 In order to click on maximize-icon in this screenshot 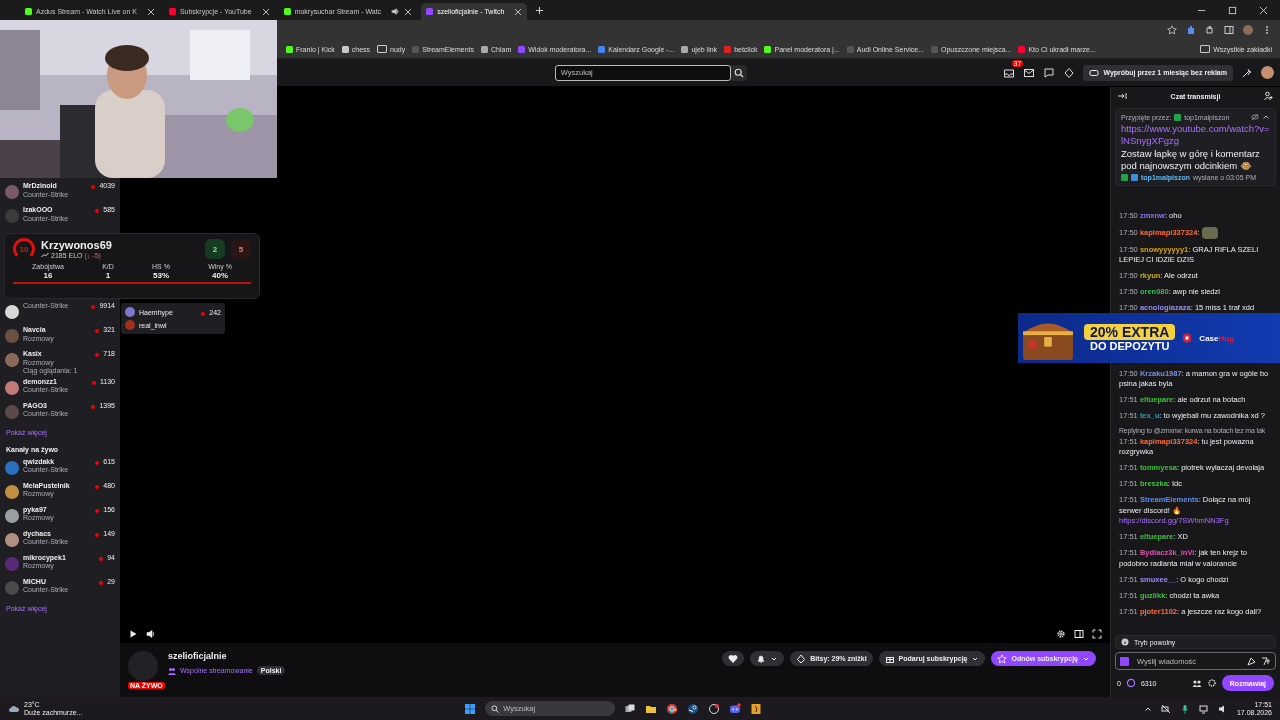, I will do `click(1232, 10)`.